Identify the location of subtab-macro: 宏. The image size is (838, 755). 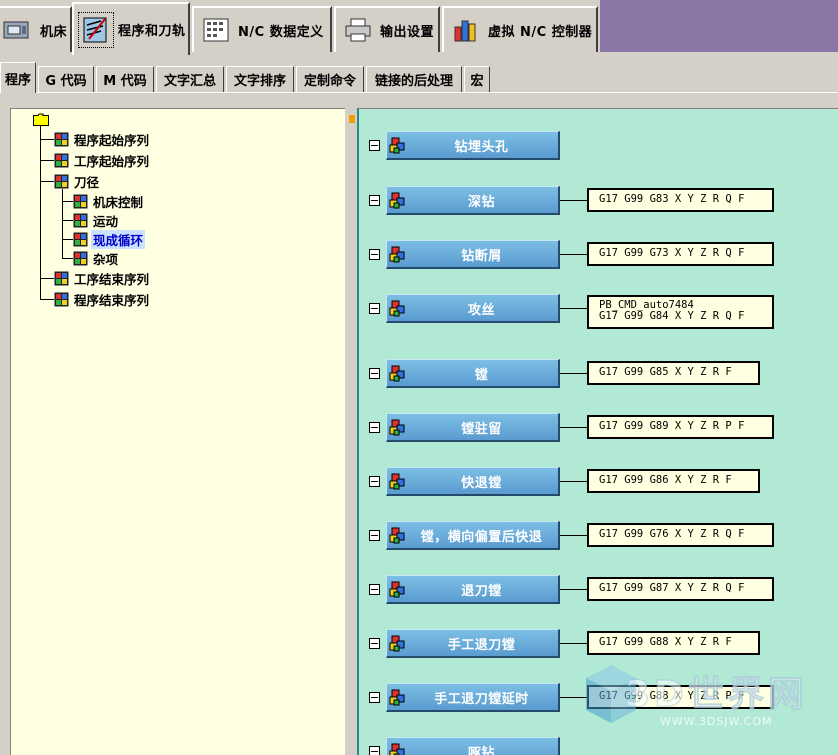
(477, 79).